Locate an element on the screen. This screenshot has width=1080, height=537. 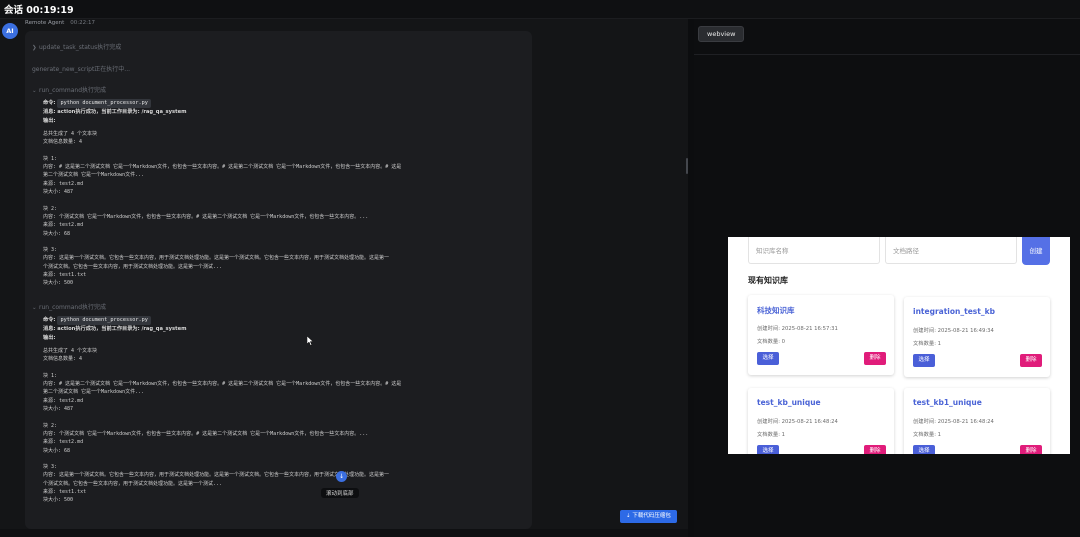
message-sender: Remote Agent 00:22:17 is located at coordinates (60, 23).